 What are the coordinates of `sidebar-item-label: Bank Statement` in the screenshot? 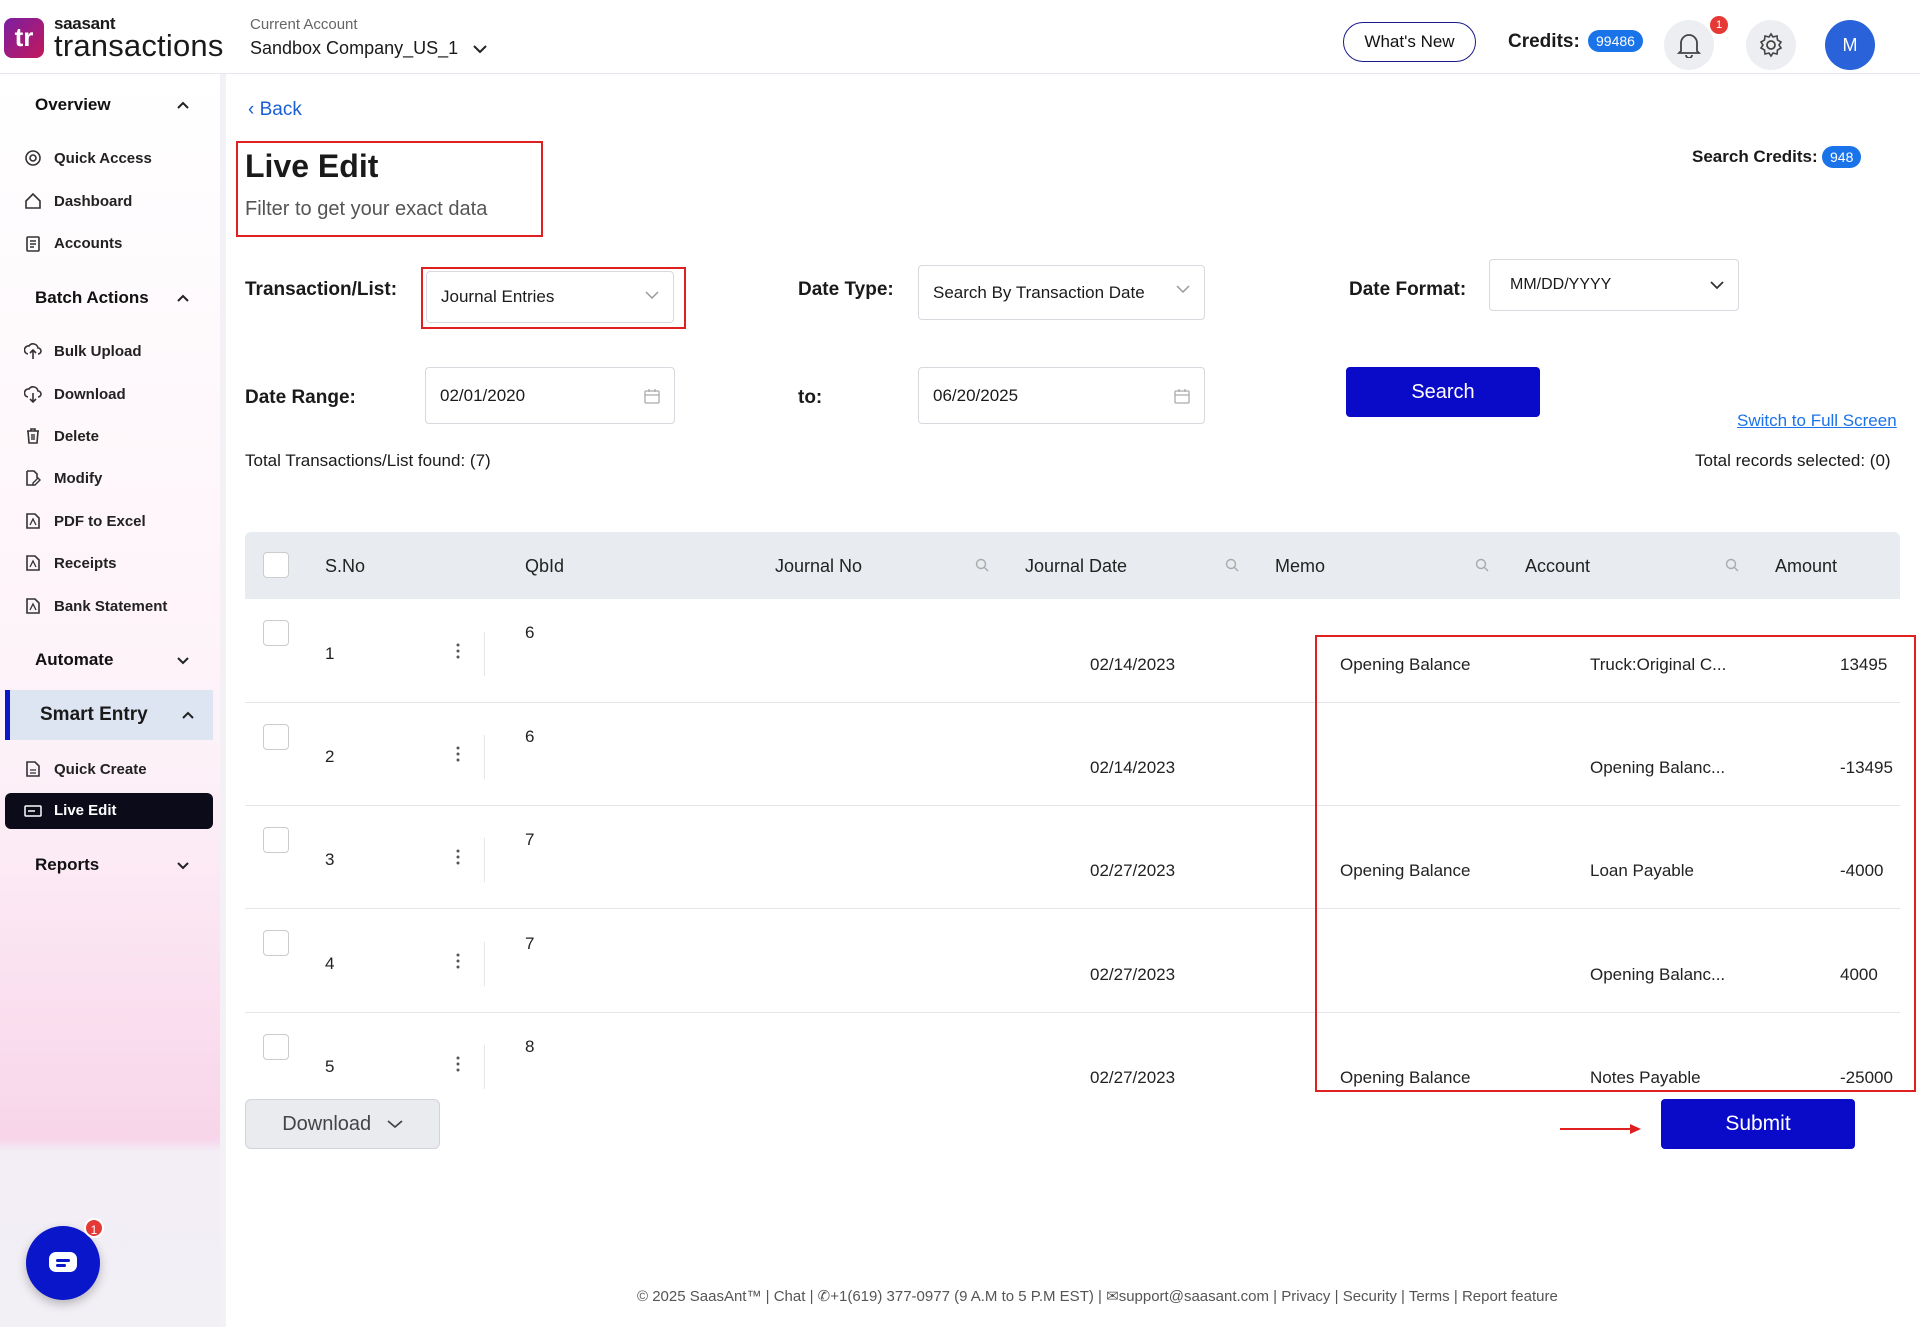 It's located at (111, 606).